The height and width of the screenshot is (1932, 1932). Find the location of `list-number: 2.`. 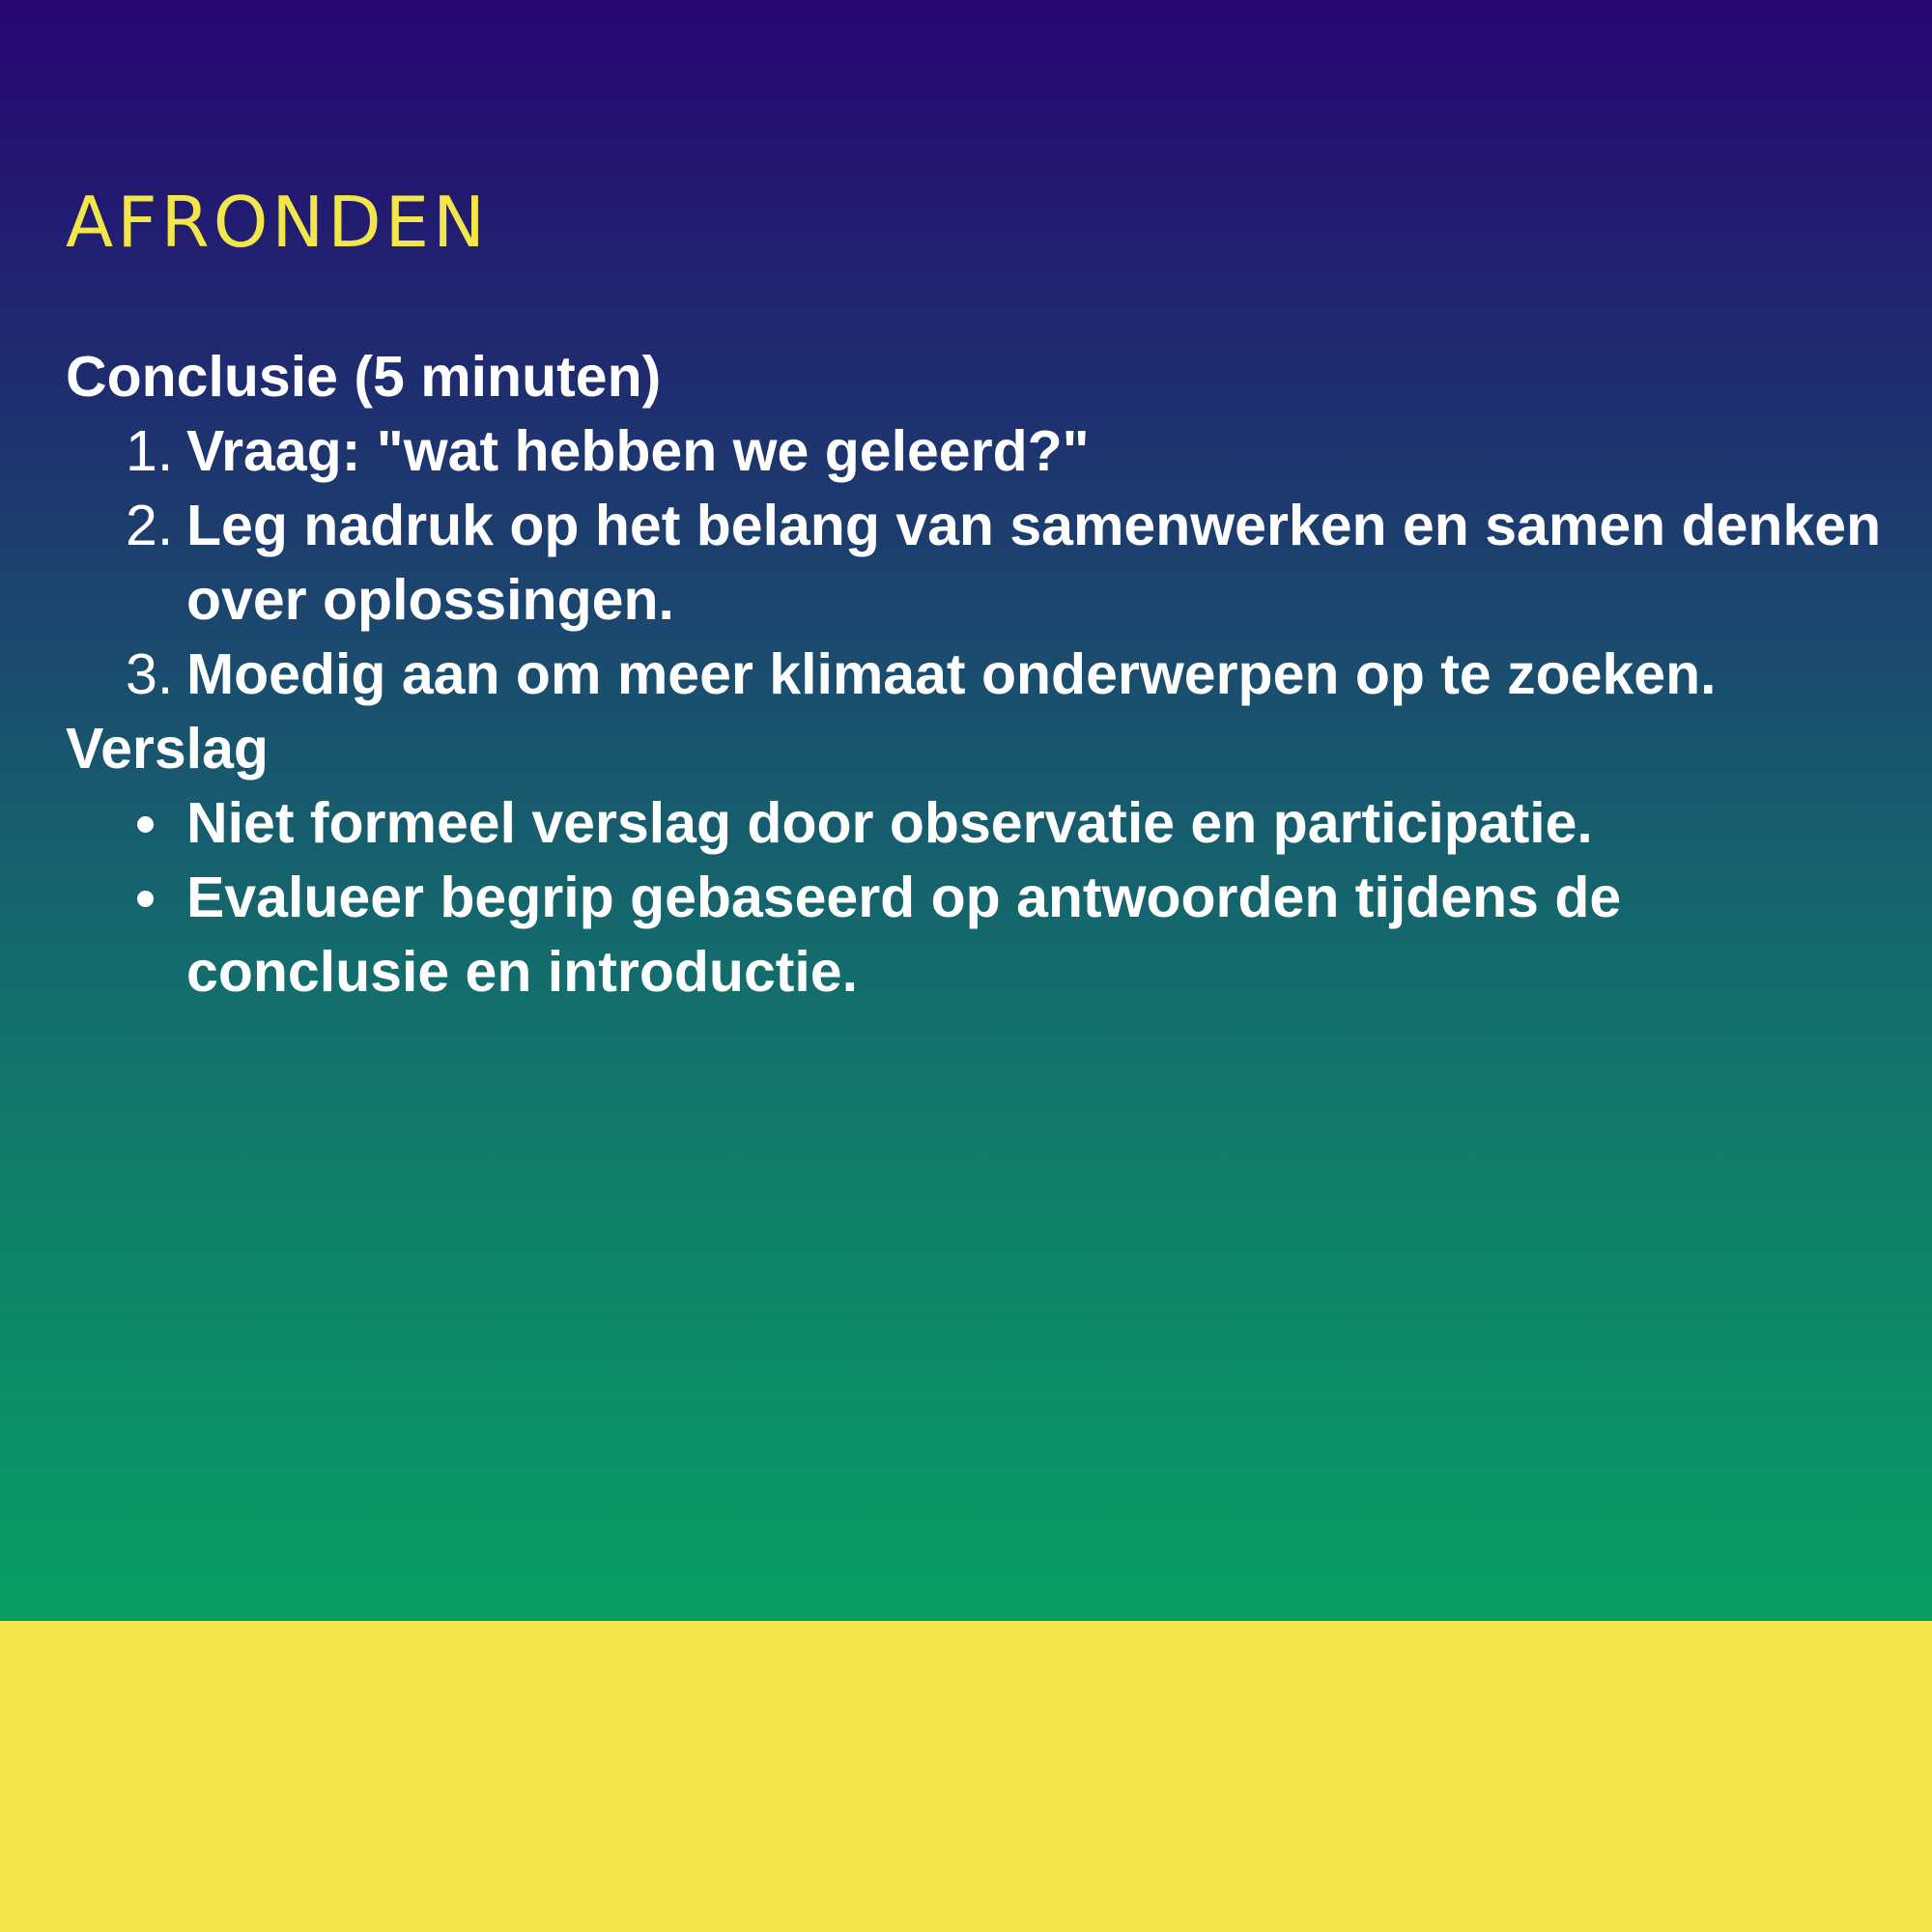

list-number: 2. is located at coordinates (150, 525).